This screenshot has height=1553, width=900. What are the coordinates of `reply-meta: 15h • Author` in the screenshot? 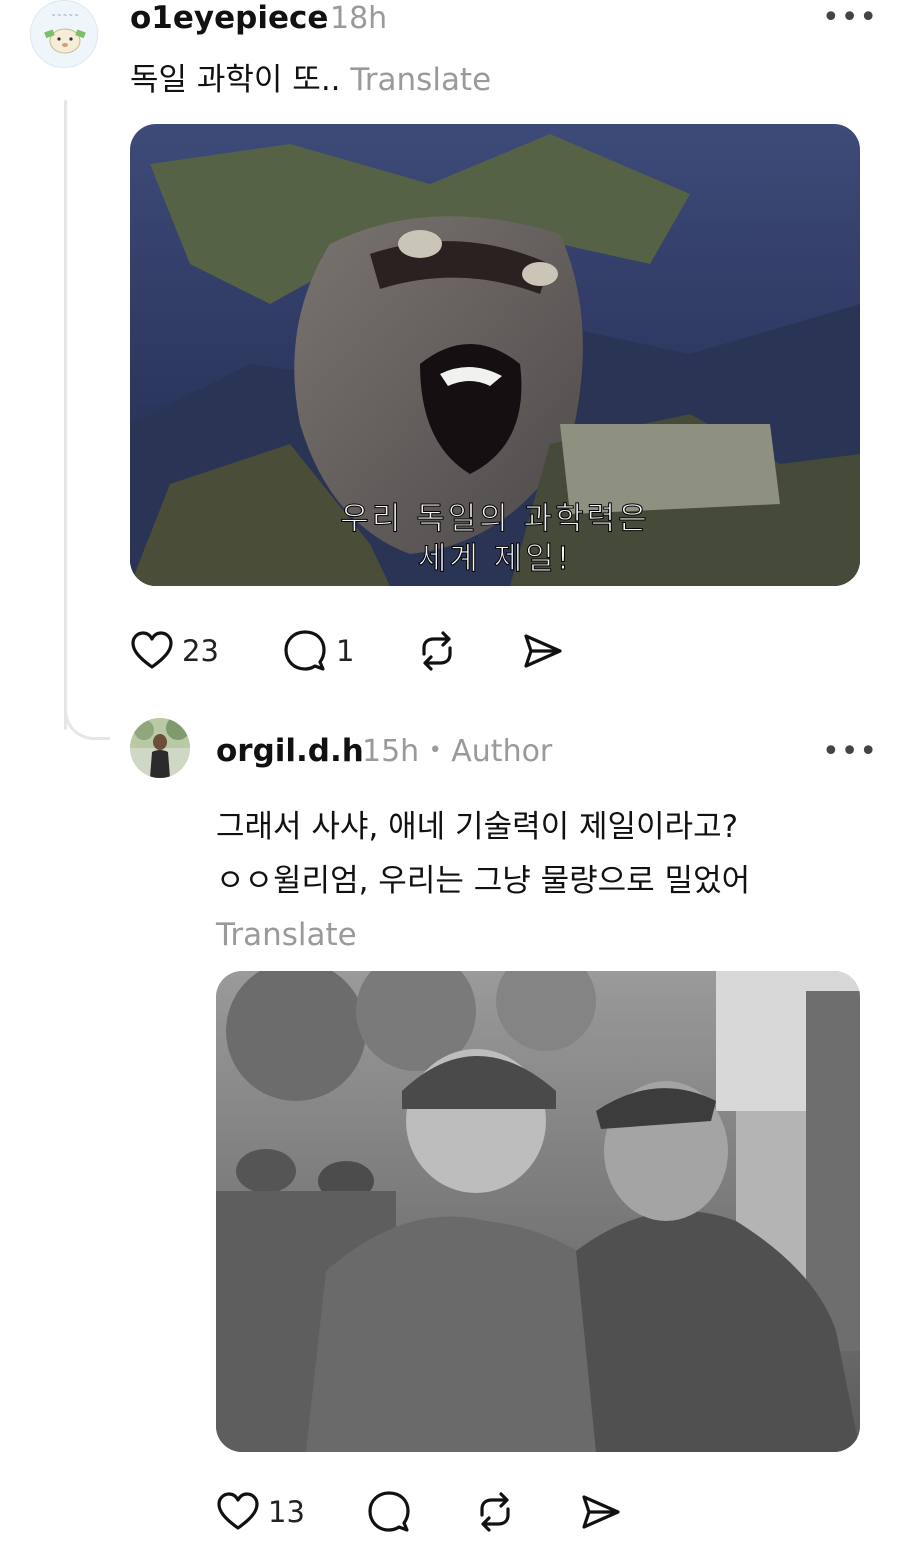 It's located at (457, 751).